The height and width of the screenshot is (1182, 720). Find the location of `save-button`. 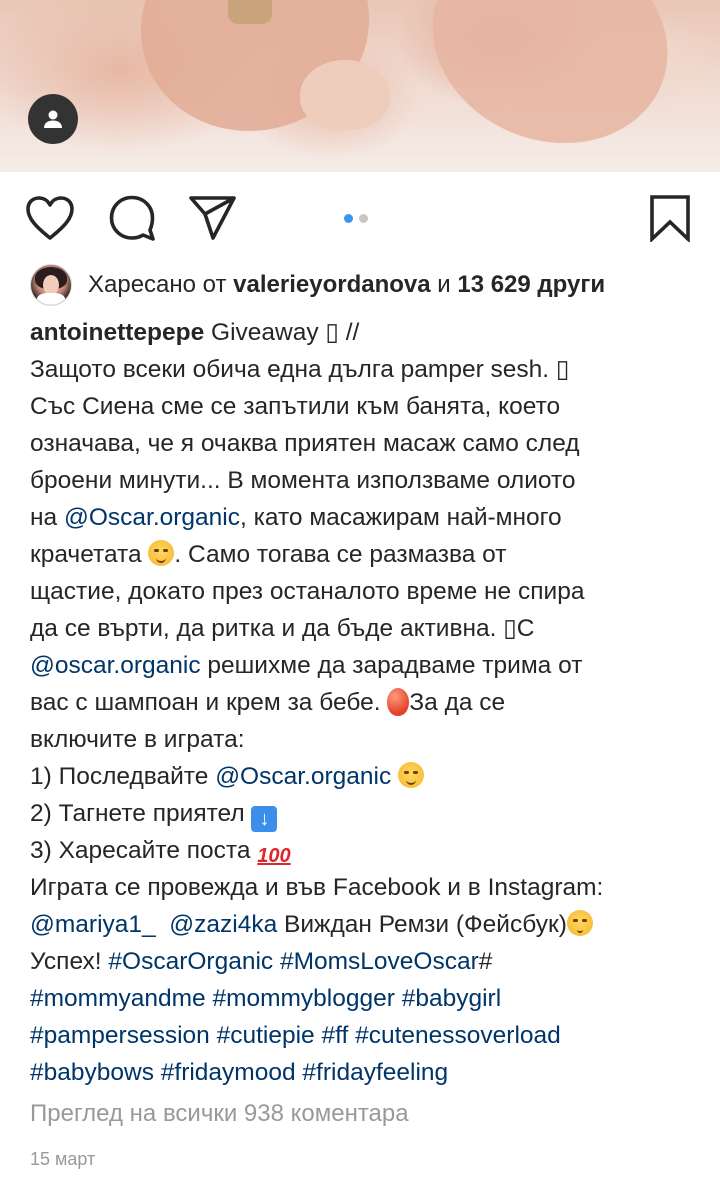

save-button is located at coordinates (670, 218).